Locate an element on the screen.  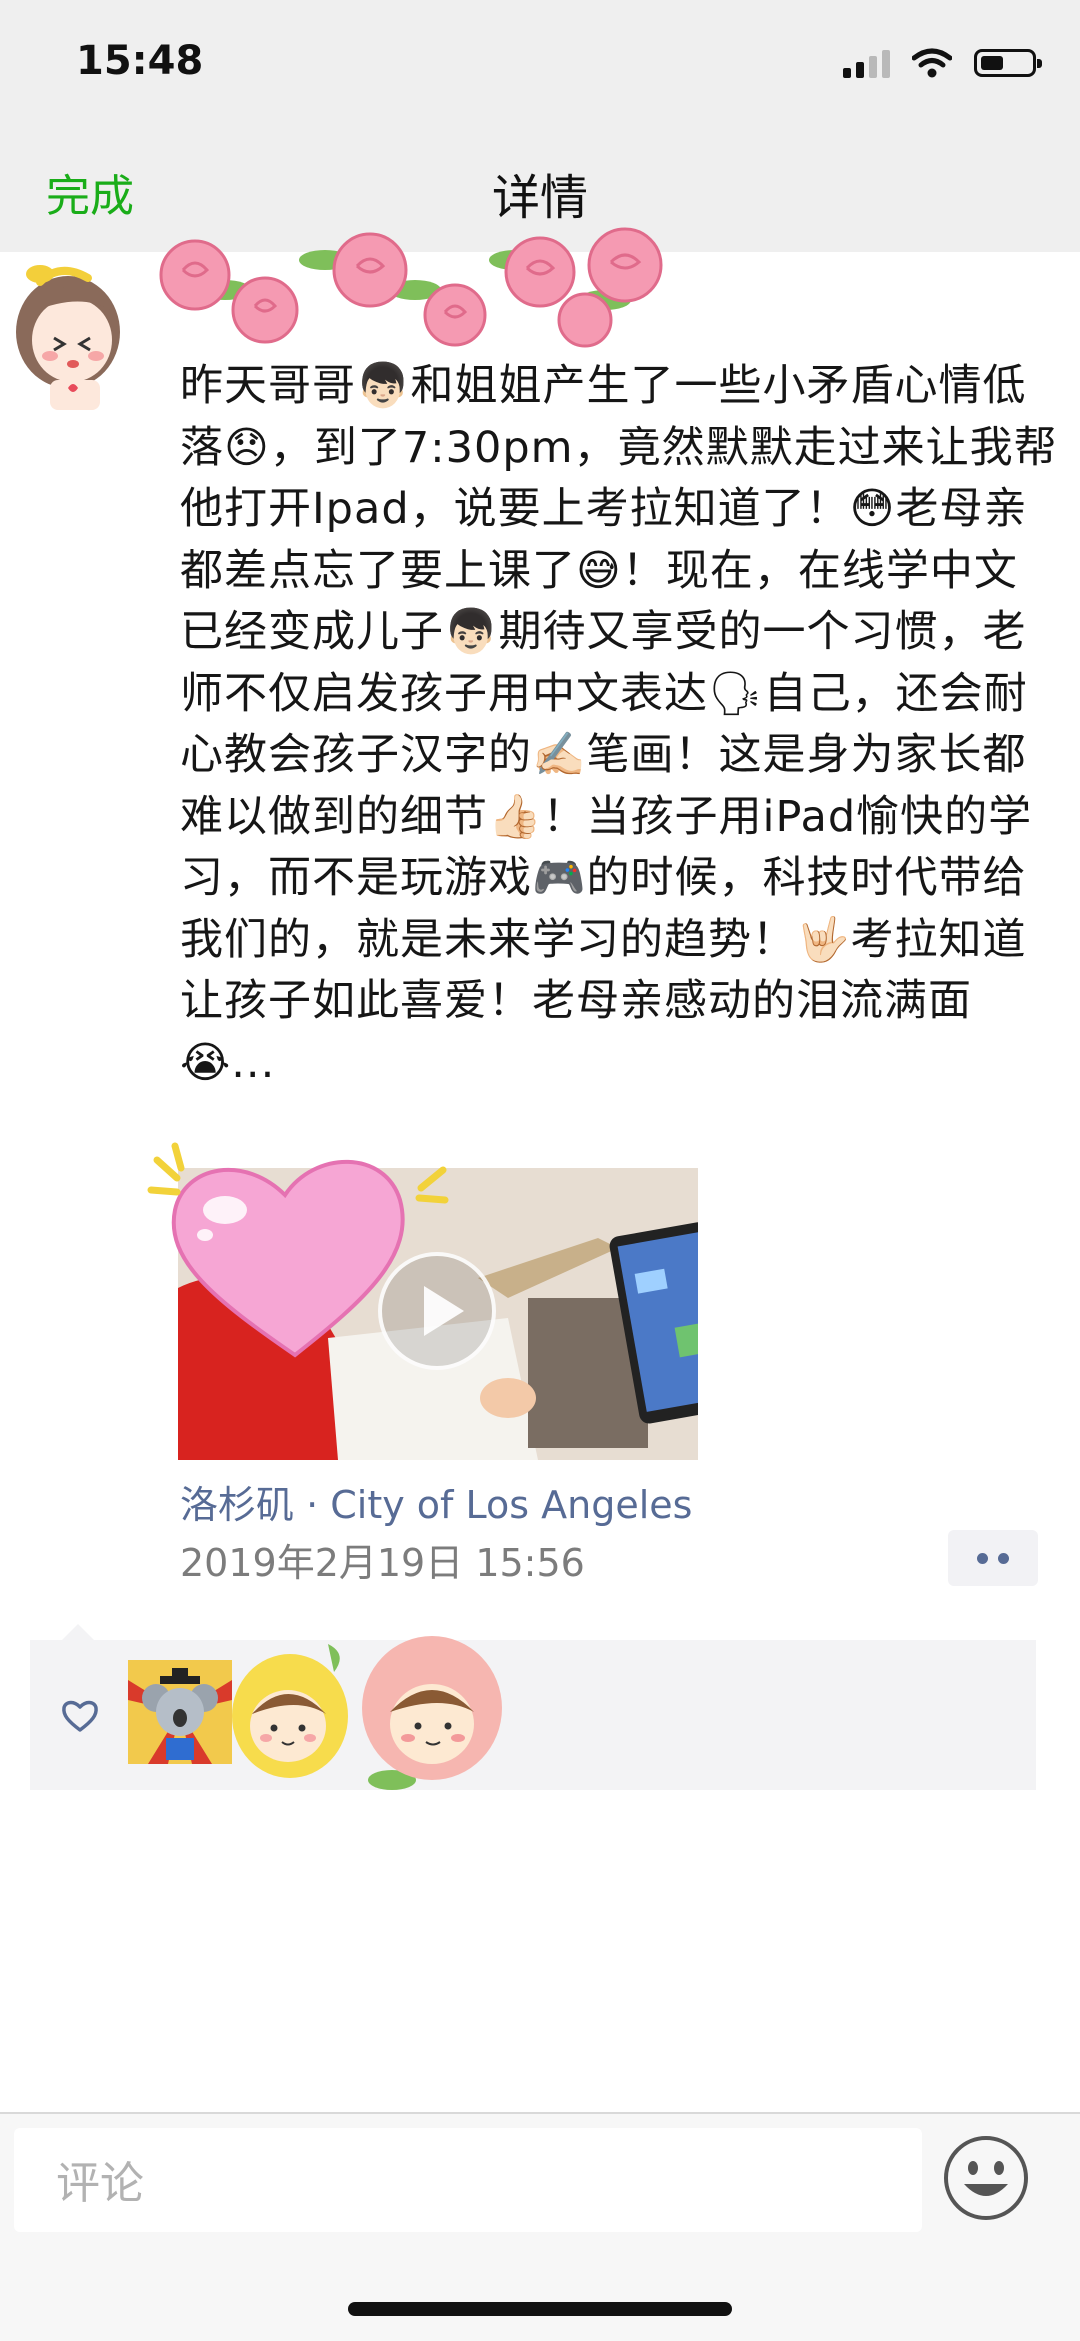
location-link: 洛杉矶 · City of Los Angeles is located at coordinates (436, 1501).